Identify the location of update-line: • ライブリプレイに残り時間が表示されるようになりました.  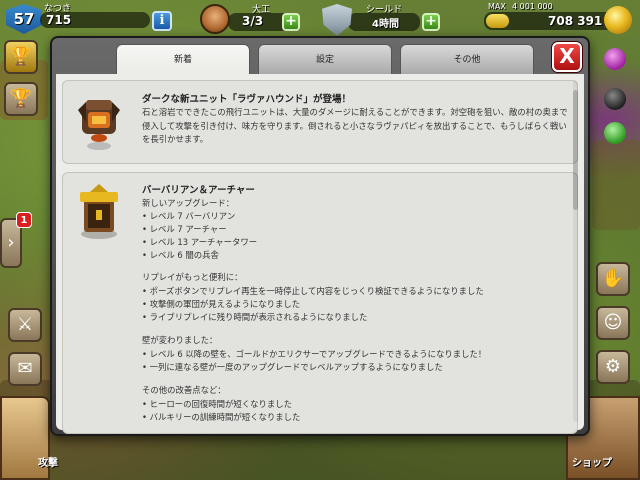
(255, 317).